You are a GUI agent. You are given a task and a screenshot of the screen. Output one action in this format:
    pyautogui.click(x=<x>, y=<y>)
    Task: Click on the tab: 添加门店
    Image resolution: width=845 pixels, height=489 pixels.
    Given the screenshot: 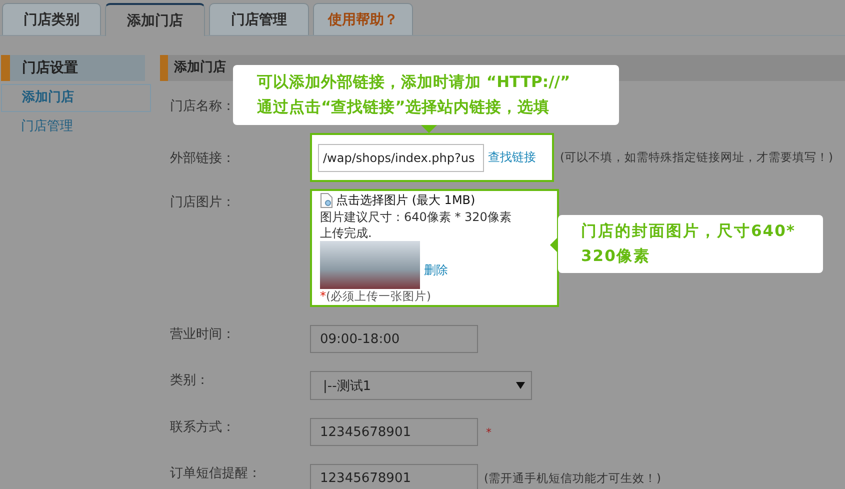 What is the action you would take?
    pyautogui.click(x=155, y=19)
    